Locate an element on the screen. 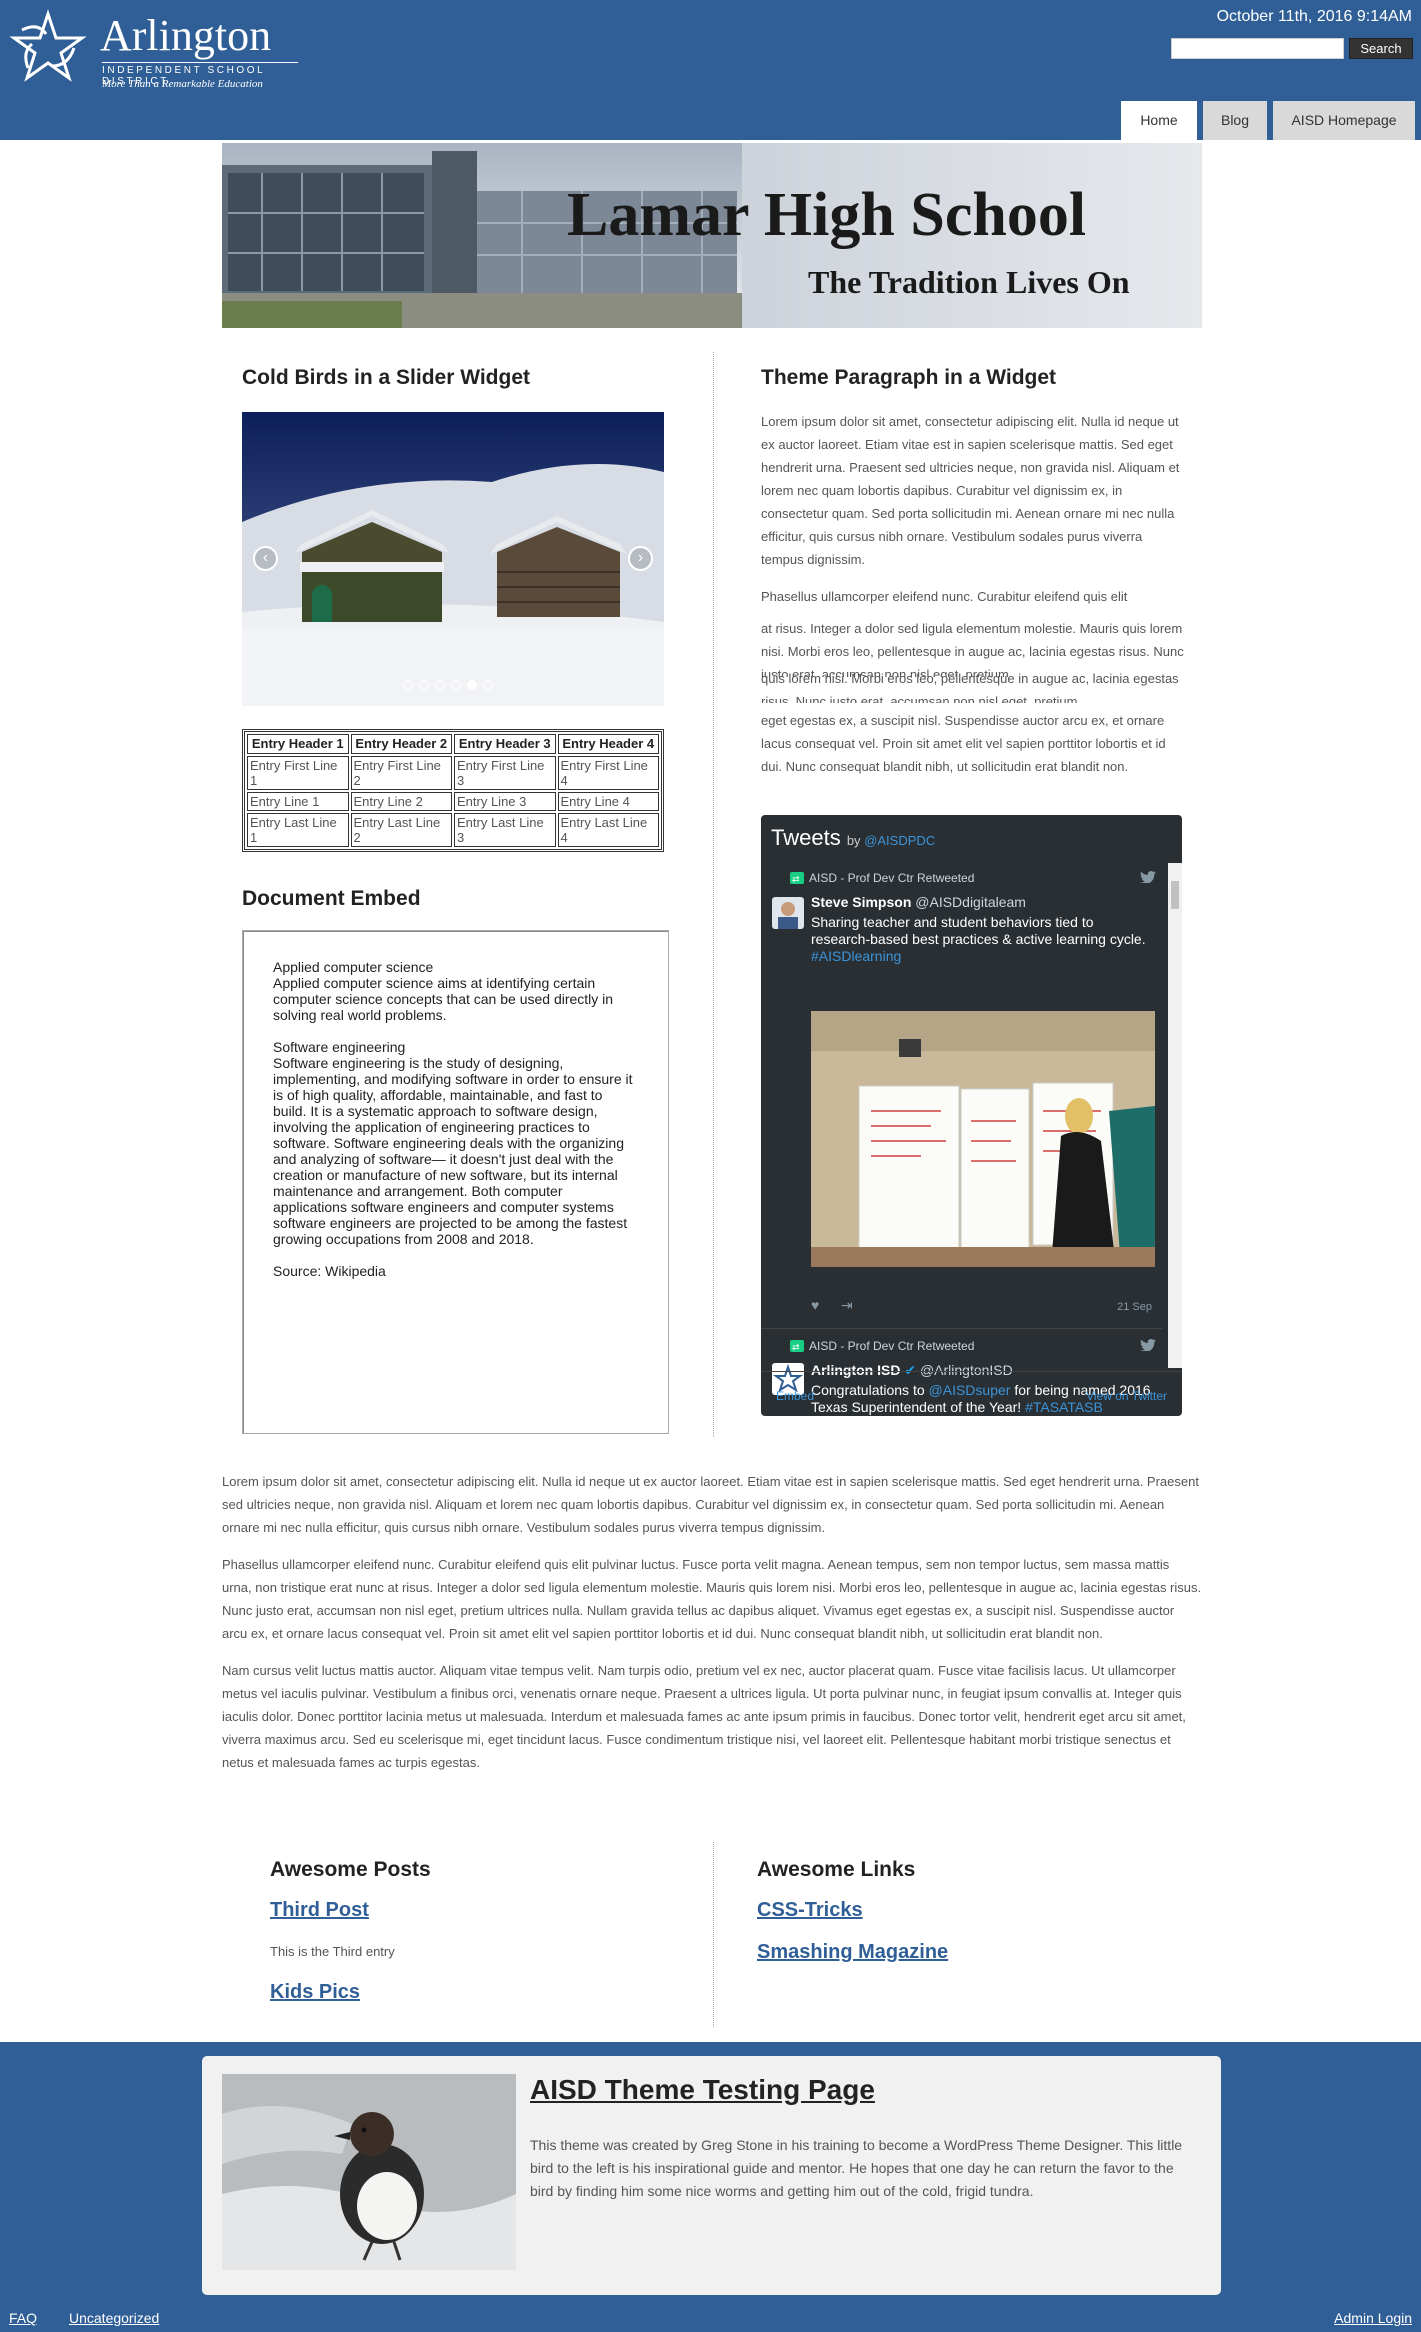 Image resolution: width=1421 pixels, height=2332 pixels. tweet-retweeted-by: AISD - Prof Dev Ctr Retweeted is located at coordinates (892, 878).